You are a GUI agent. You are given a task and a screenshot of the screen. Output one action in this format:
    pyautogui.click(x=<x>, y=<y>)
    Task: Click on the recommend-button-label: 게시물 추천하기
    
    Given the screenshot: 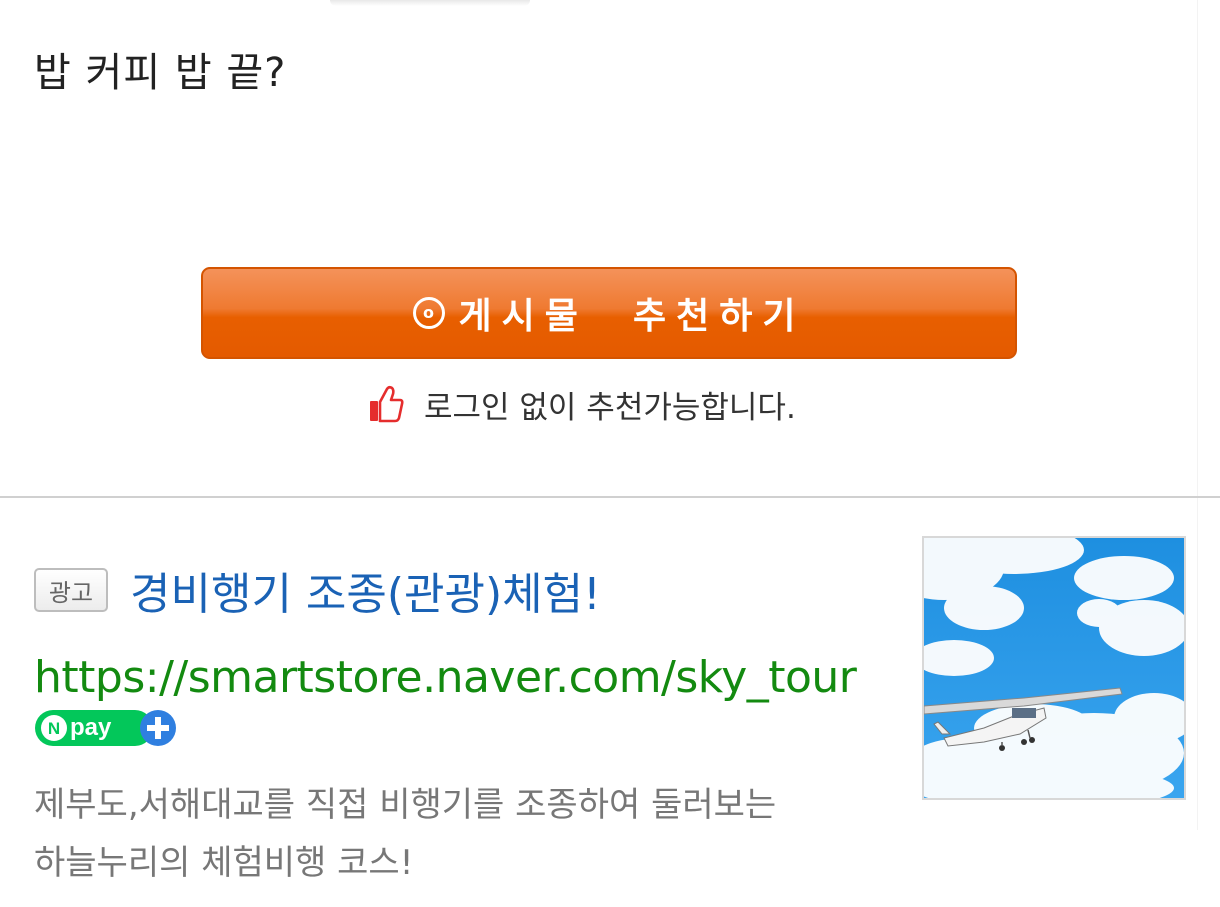 What is the action you would take?
    pyautogui.click(x=632, y=316)
    